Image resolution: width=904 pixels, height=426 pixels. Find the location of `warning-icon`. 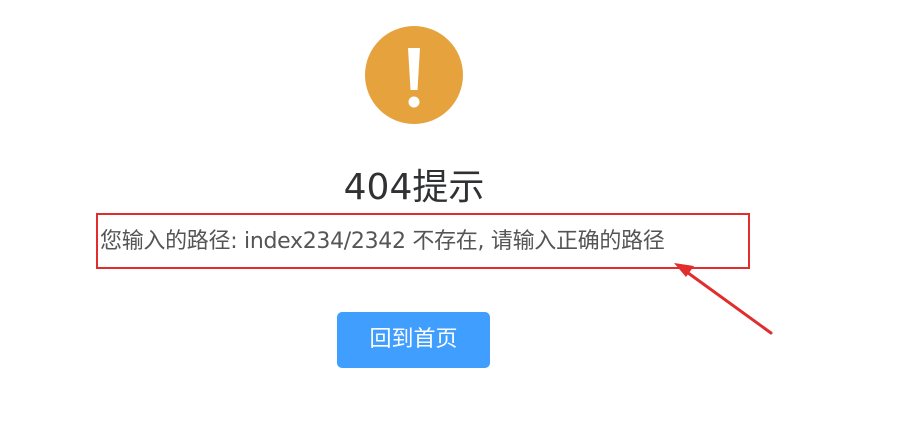

warning-icon is located at coordinates (414, 75).